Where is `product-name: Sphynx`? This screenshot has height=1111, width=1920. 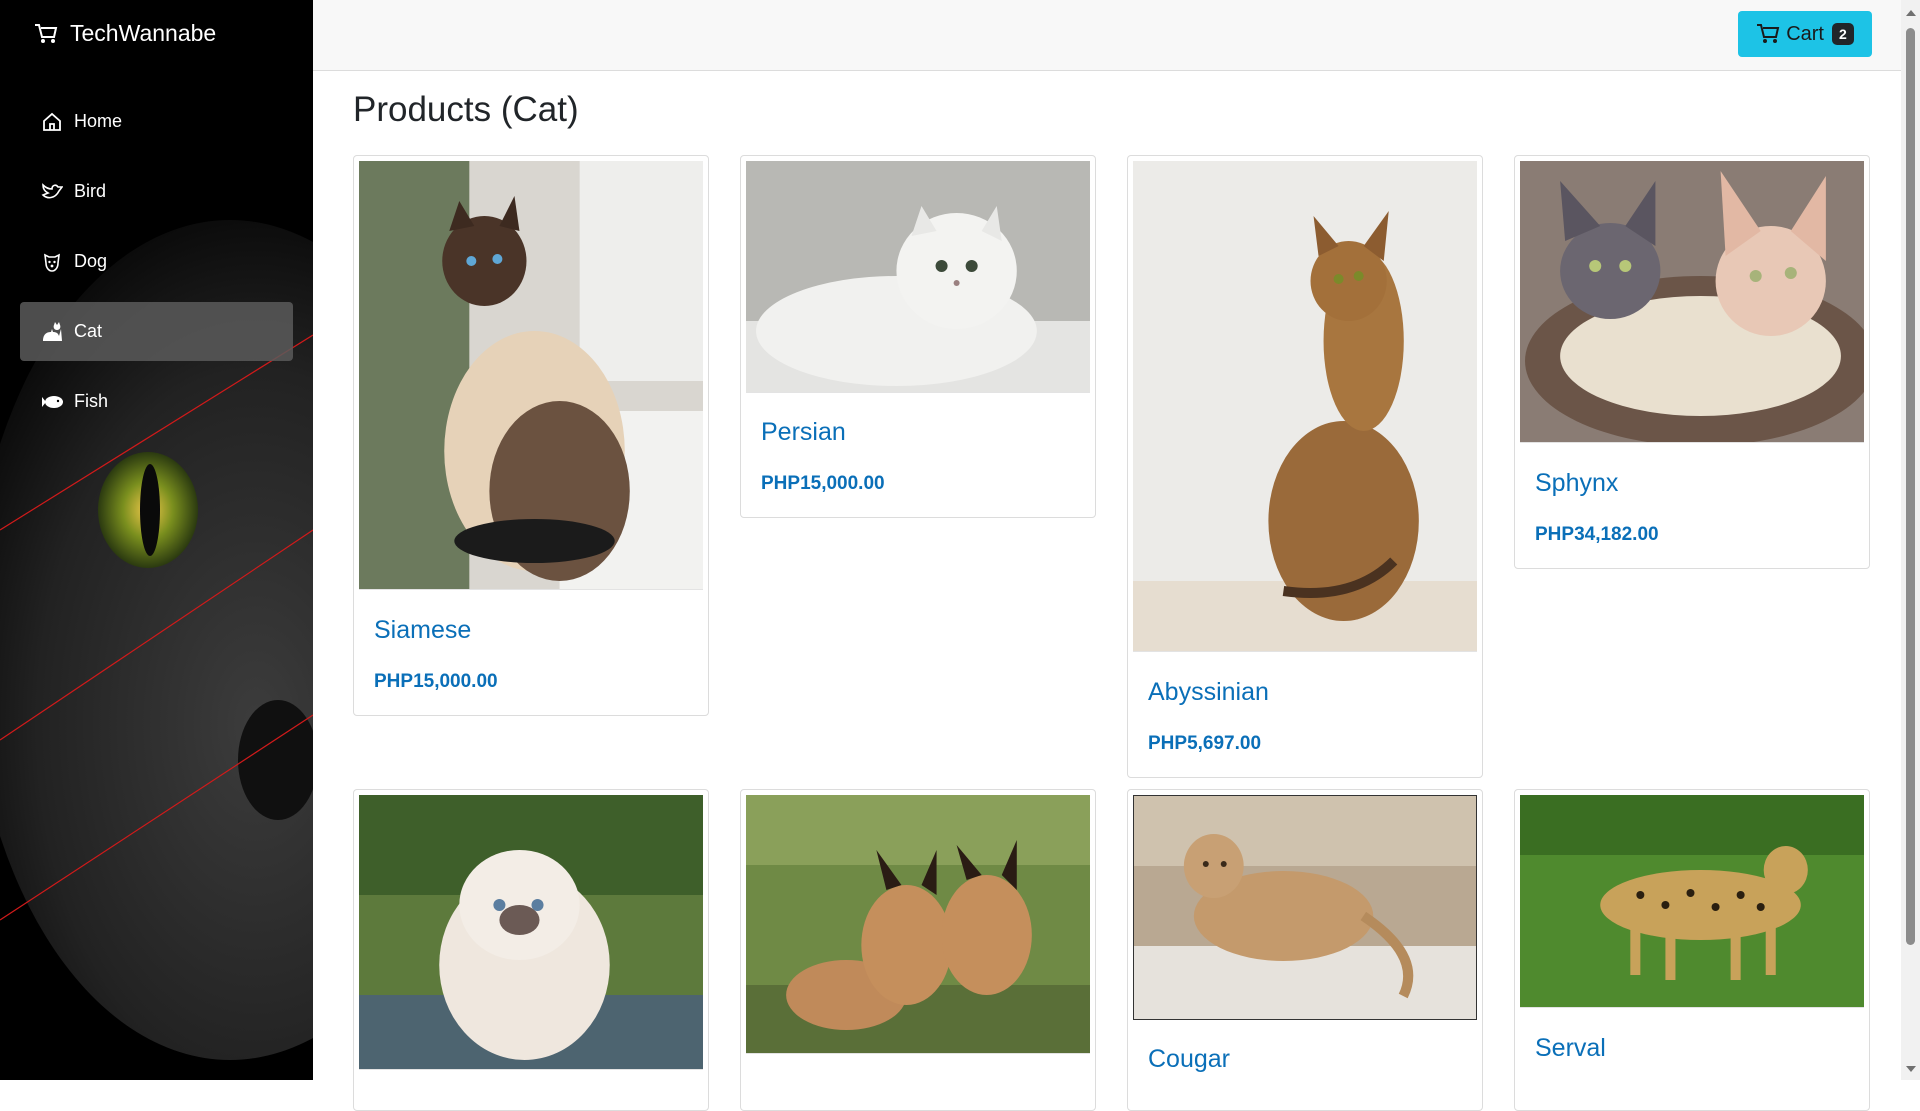 product-name: Sphynx is located at coordinates (1576, 483).